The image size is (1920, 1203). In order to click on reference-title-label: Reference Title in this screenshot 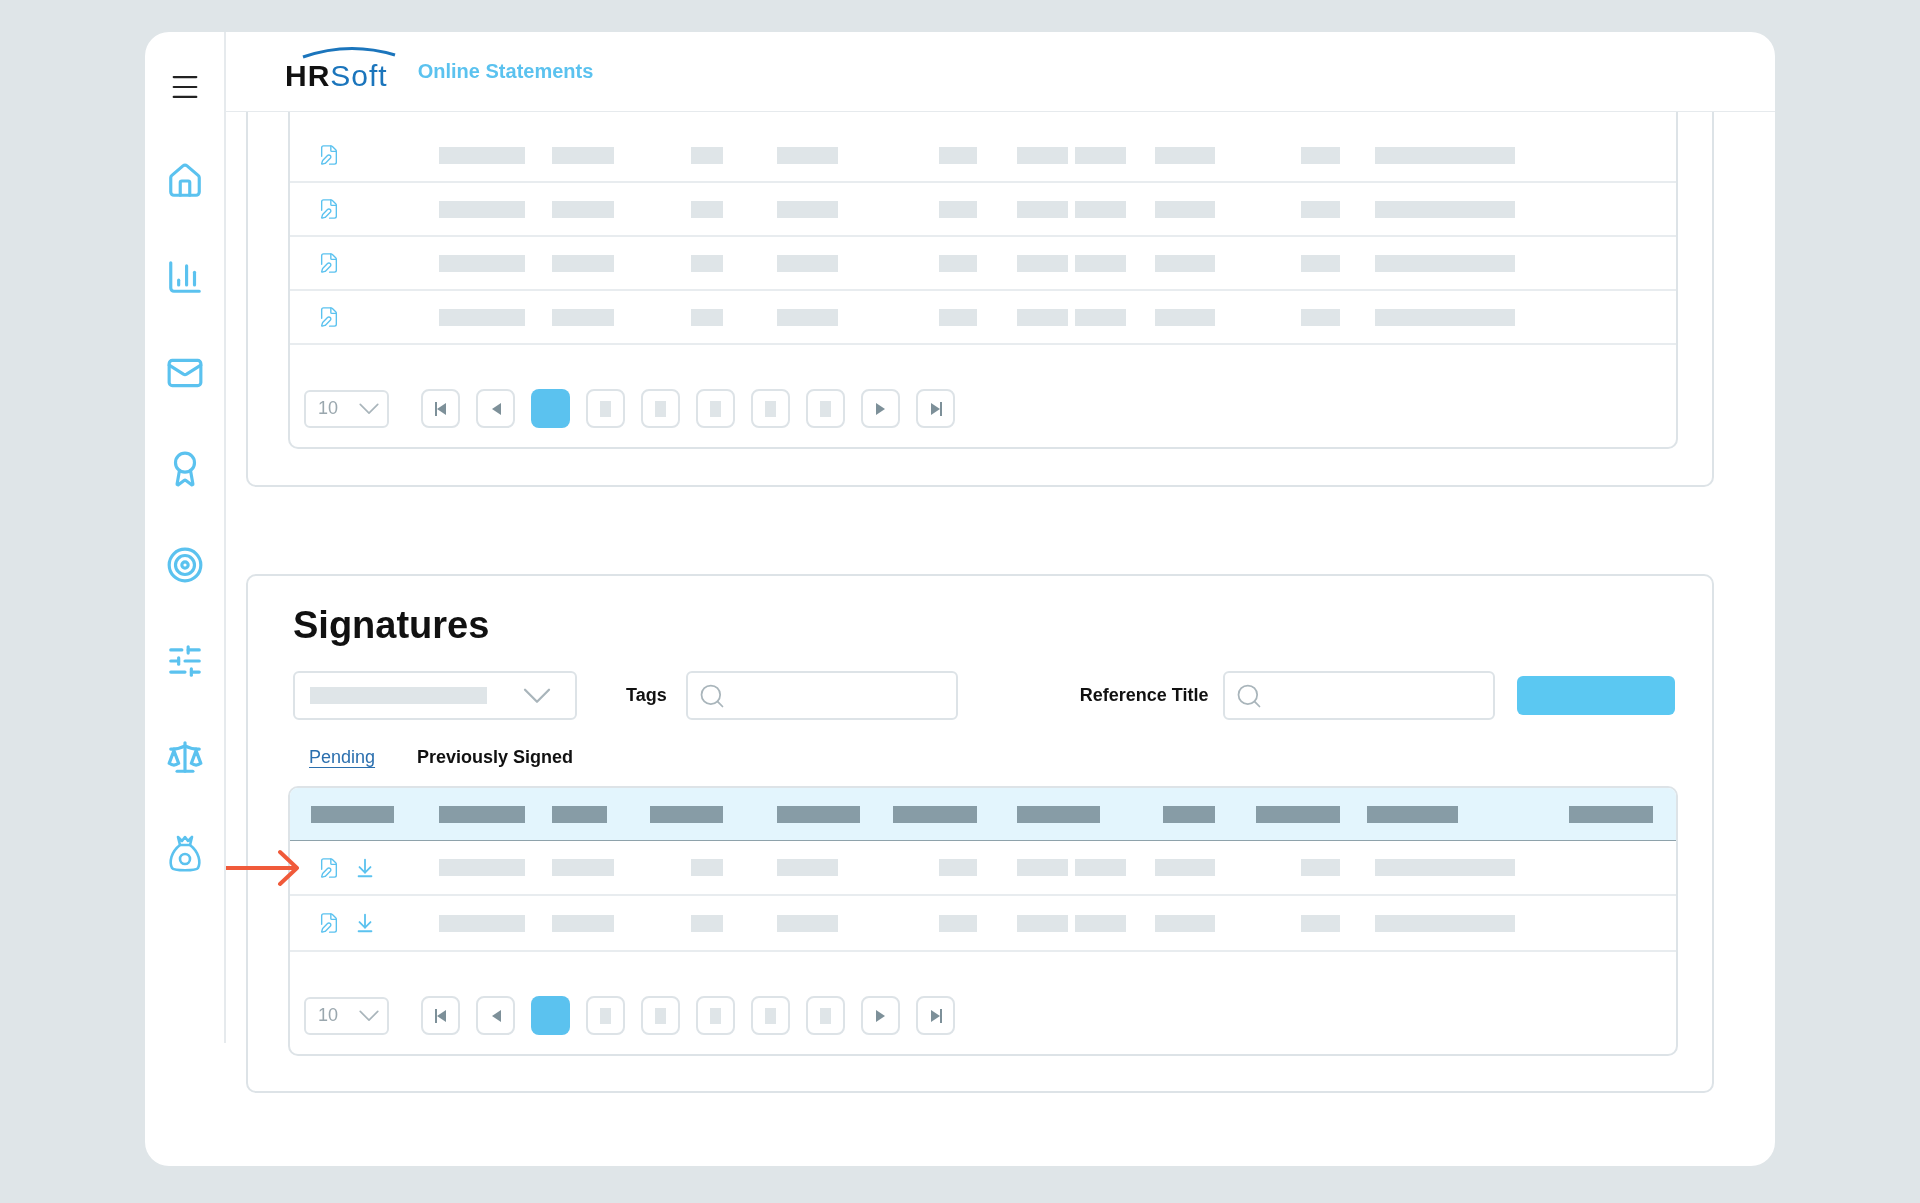, I will do `click(1144, 695)`.